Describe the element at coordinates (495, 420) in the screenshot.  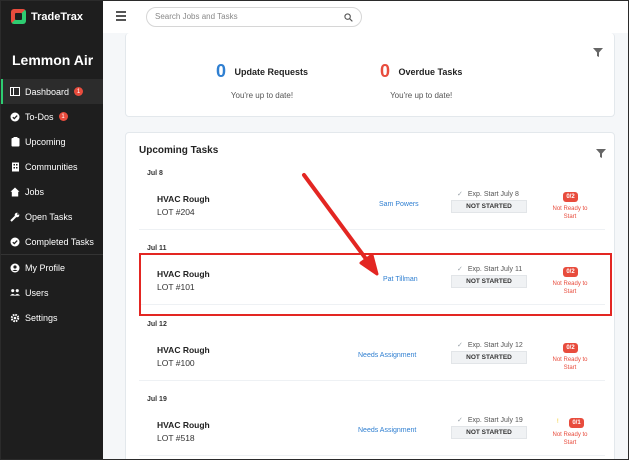
I see `expected-start-text: Exp. Start July 19` at that location.